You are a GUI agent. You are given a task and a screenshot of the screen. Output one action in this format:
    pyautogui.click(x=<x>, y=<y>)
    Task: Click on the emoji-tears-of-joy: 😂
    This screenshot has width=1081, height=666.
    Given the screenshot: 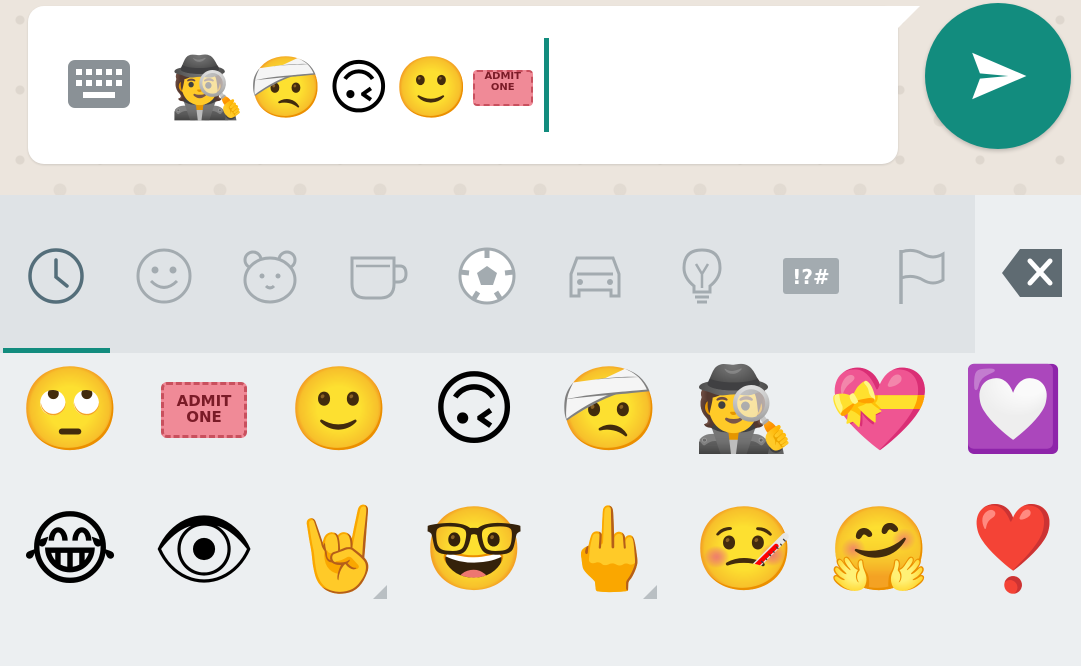 What is the action you would take?
    pyautogui.click(x=70, y=550)
    